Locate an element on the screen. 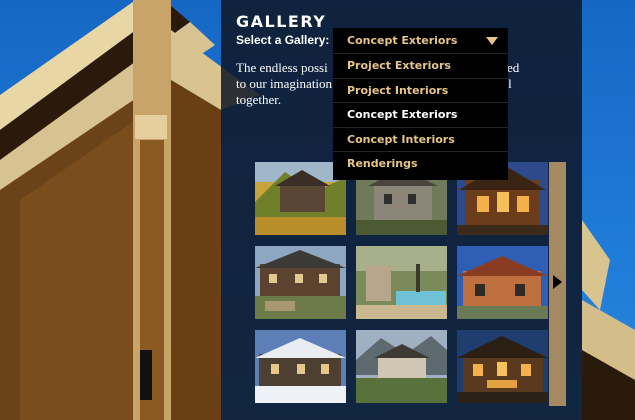 This screenshot has width=635, height=420. dropdown-selected: Concept Exteriors is located at coordinates (420, 41).